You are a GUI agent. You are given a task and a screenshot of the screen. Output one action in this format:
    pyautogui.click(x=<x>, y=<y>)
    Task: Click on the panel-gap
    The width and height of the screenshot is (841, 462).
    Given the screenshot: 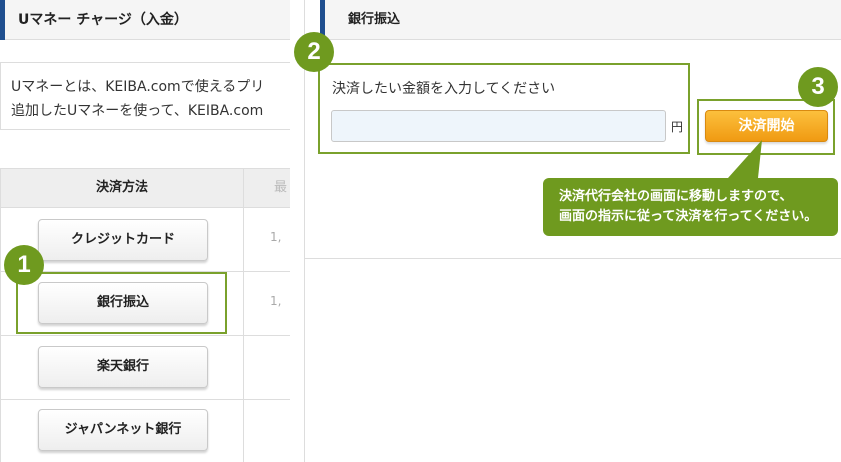 What is the action you would take?
    pyautogui.click(x=297, y=231)
    